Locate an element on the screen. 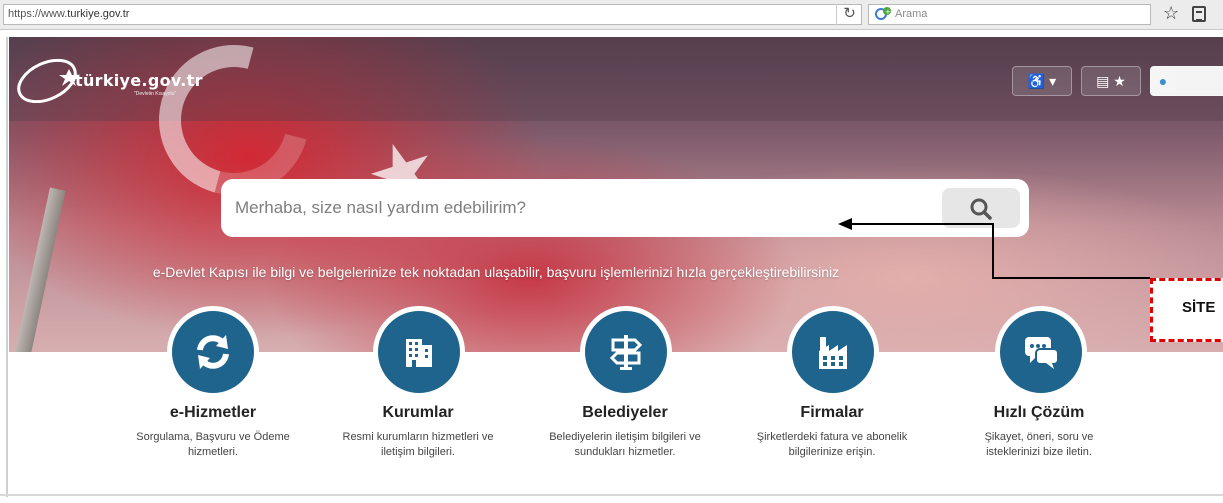 The height and width of the screenshot is (503, 1223). page-bottom-border is located at coordinates (611, 495).